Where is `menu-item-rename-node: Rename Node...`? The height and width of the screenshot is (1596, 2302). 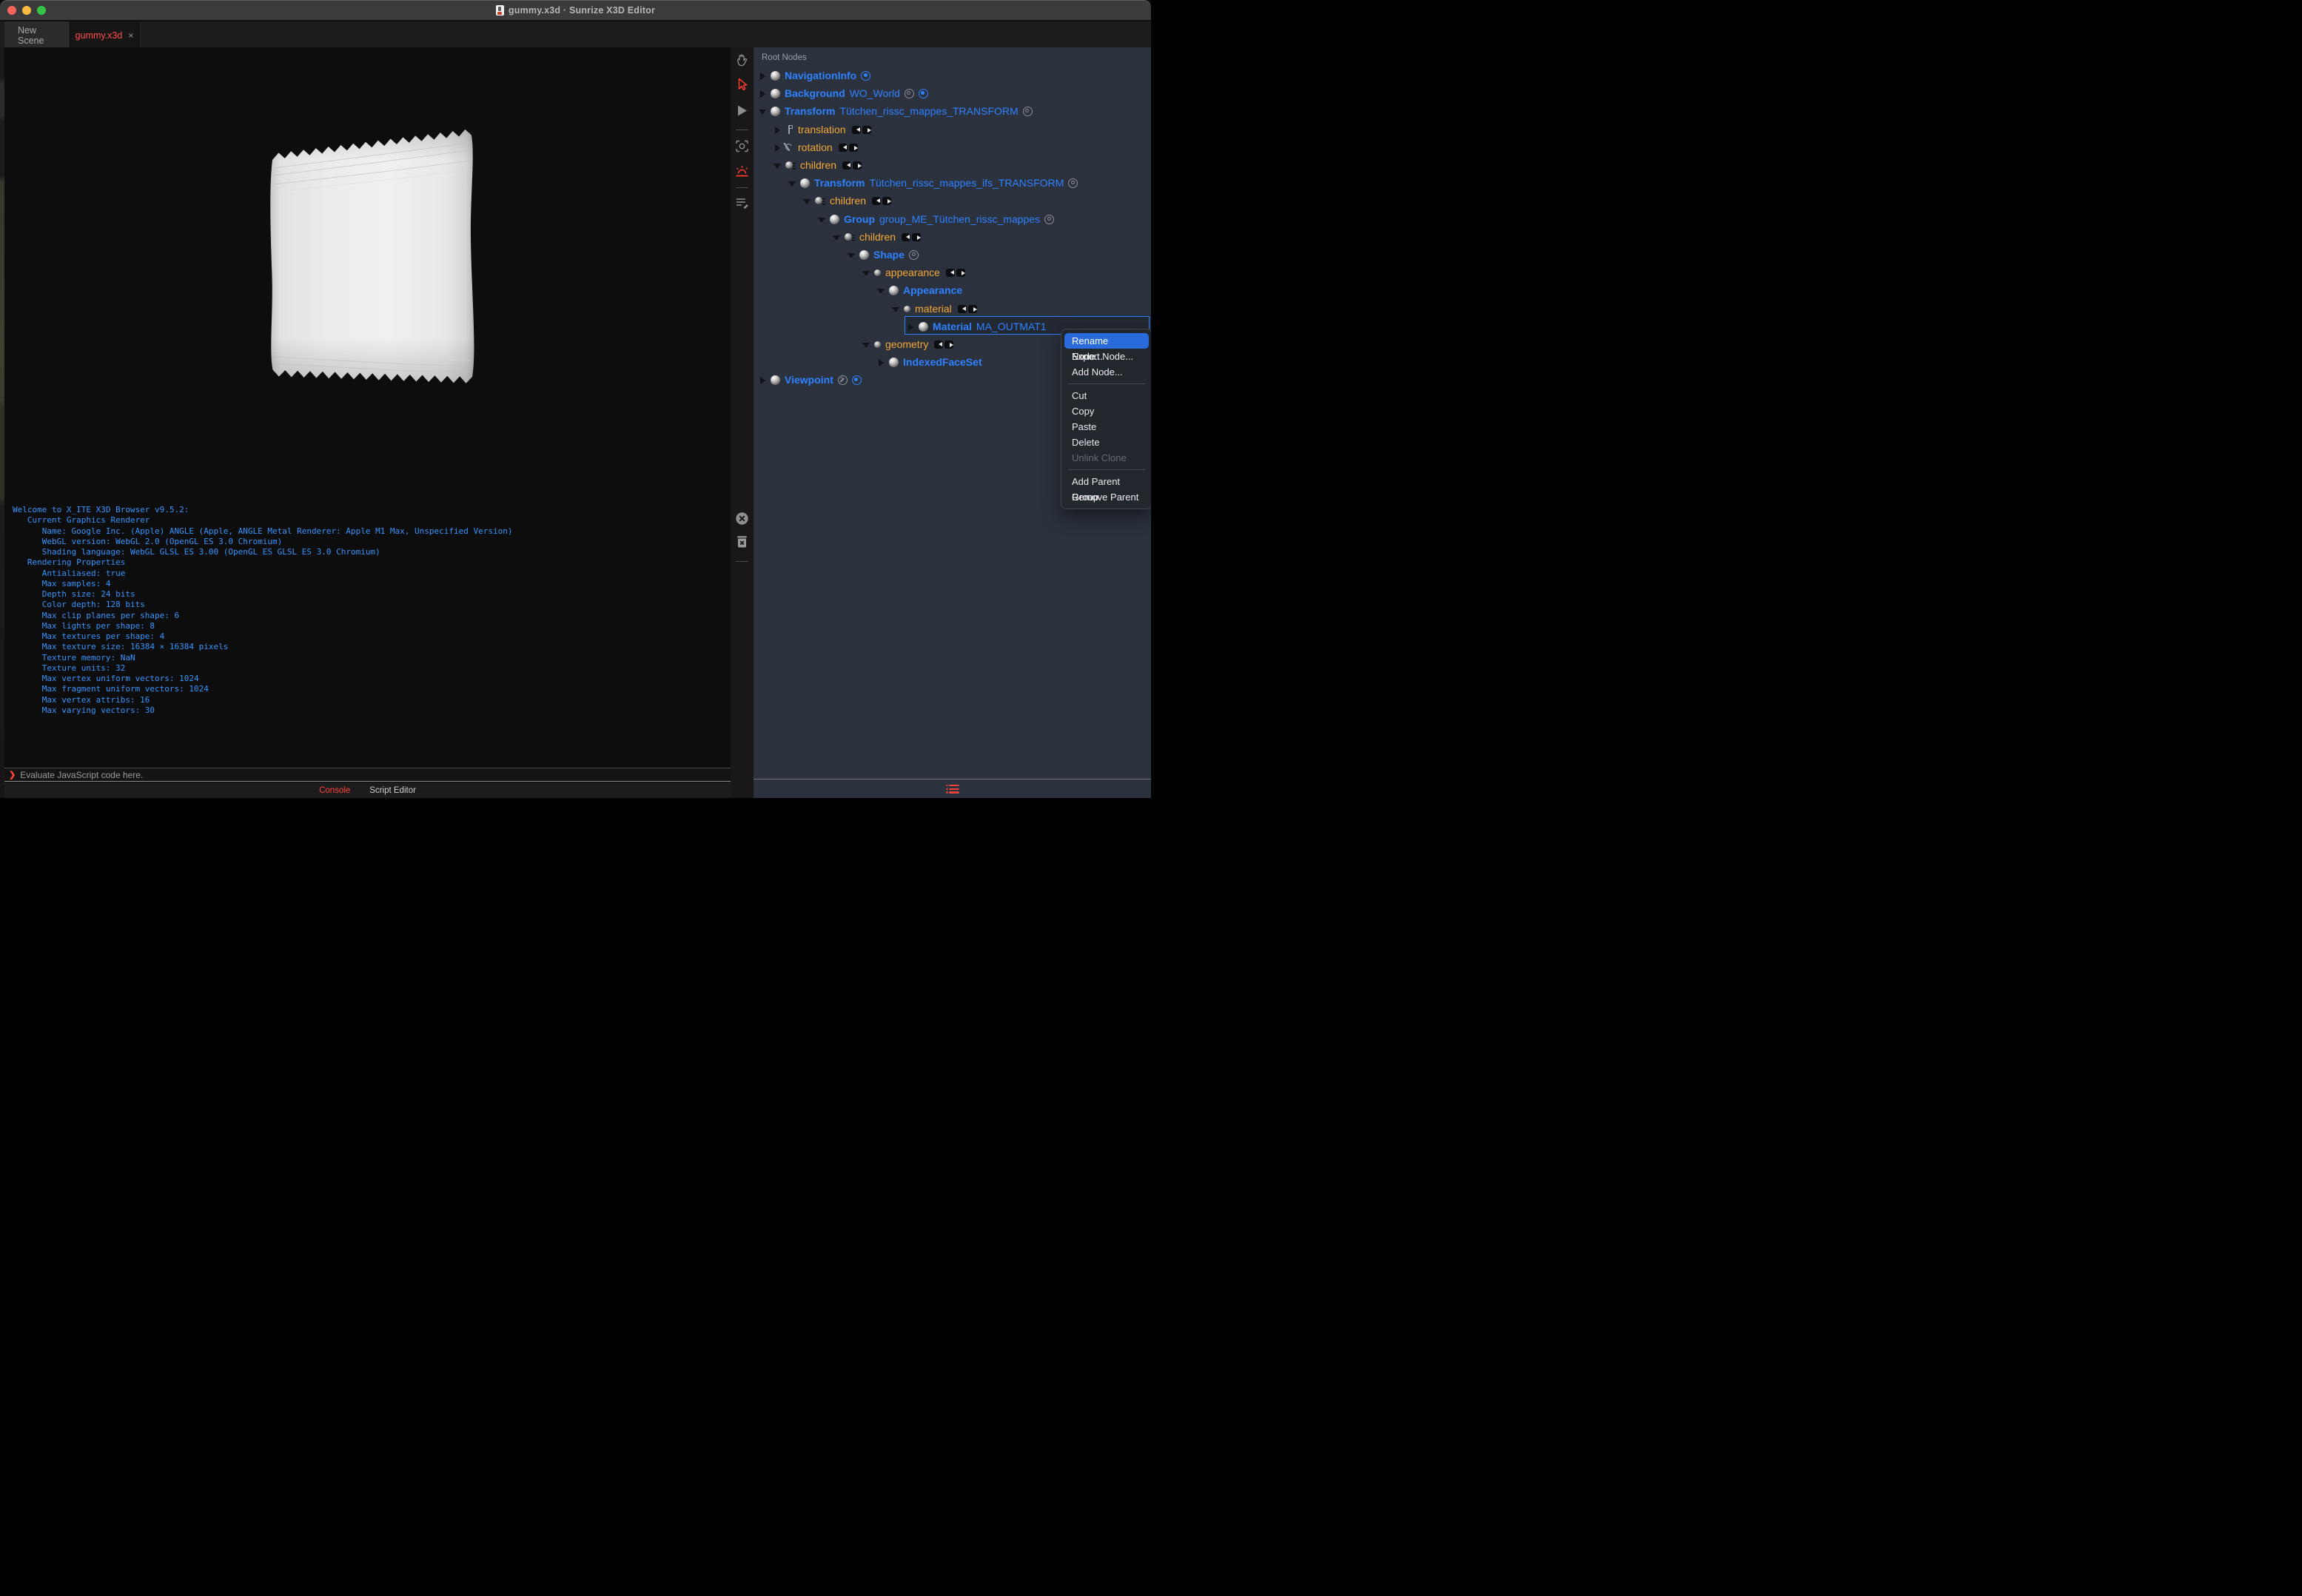
menu-item-rename-node: Rename Node... is located at coordinates (1106, 347).